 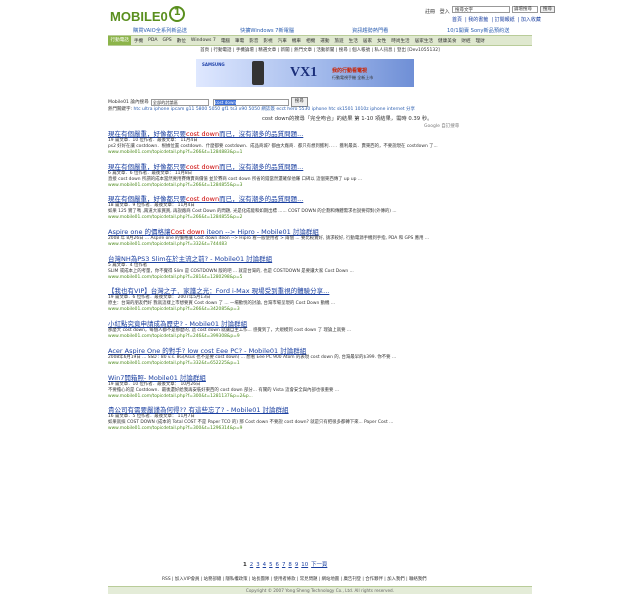 What do you see at coordinates (481, 9) in the screenshot?
I see `top-search-input: 搜尋文字` at bounding box center [481, 9].